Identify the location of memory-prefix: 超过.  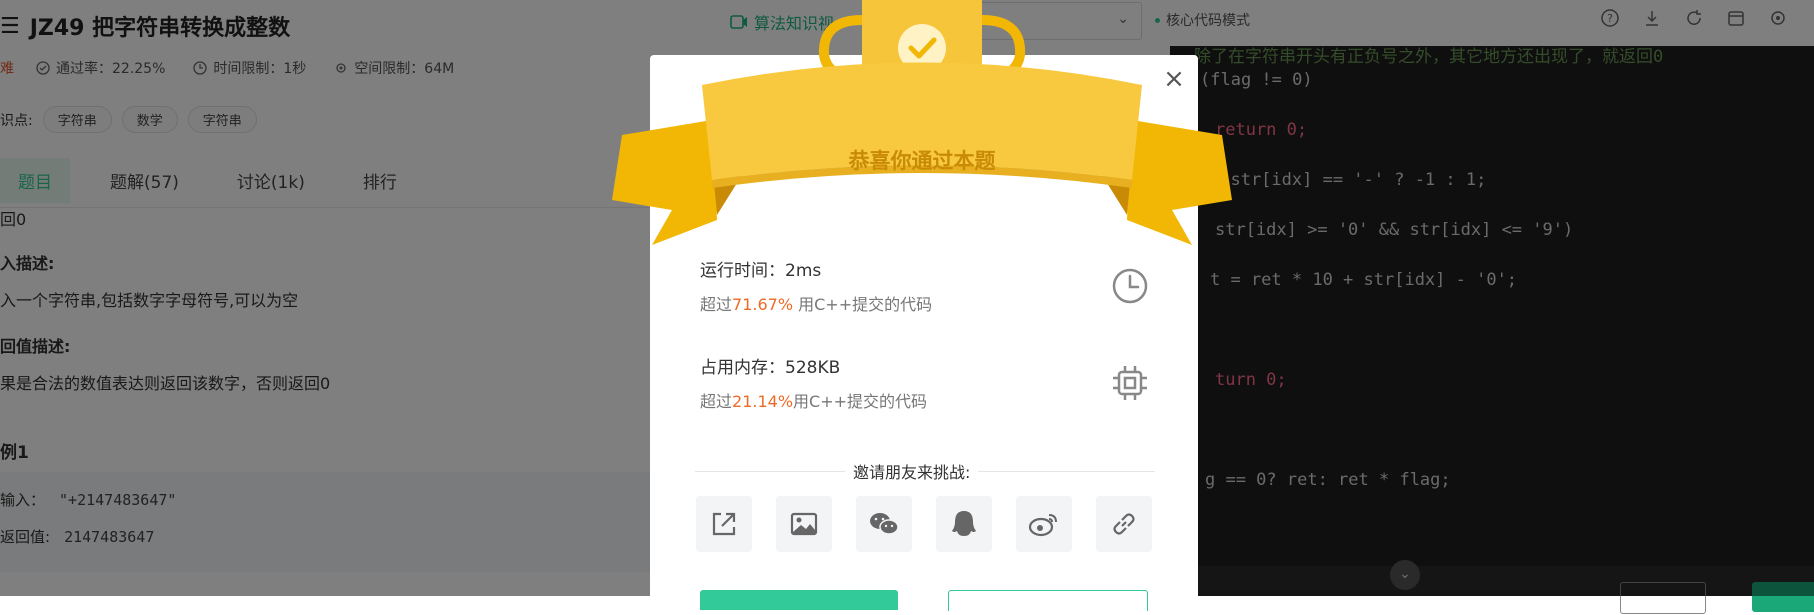
(716, 401).